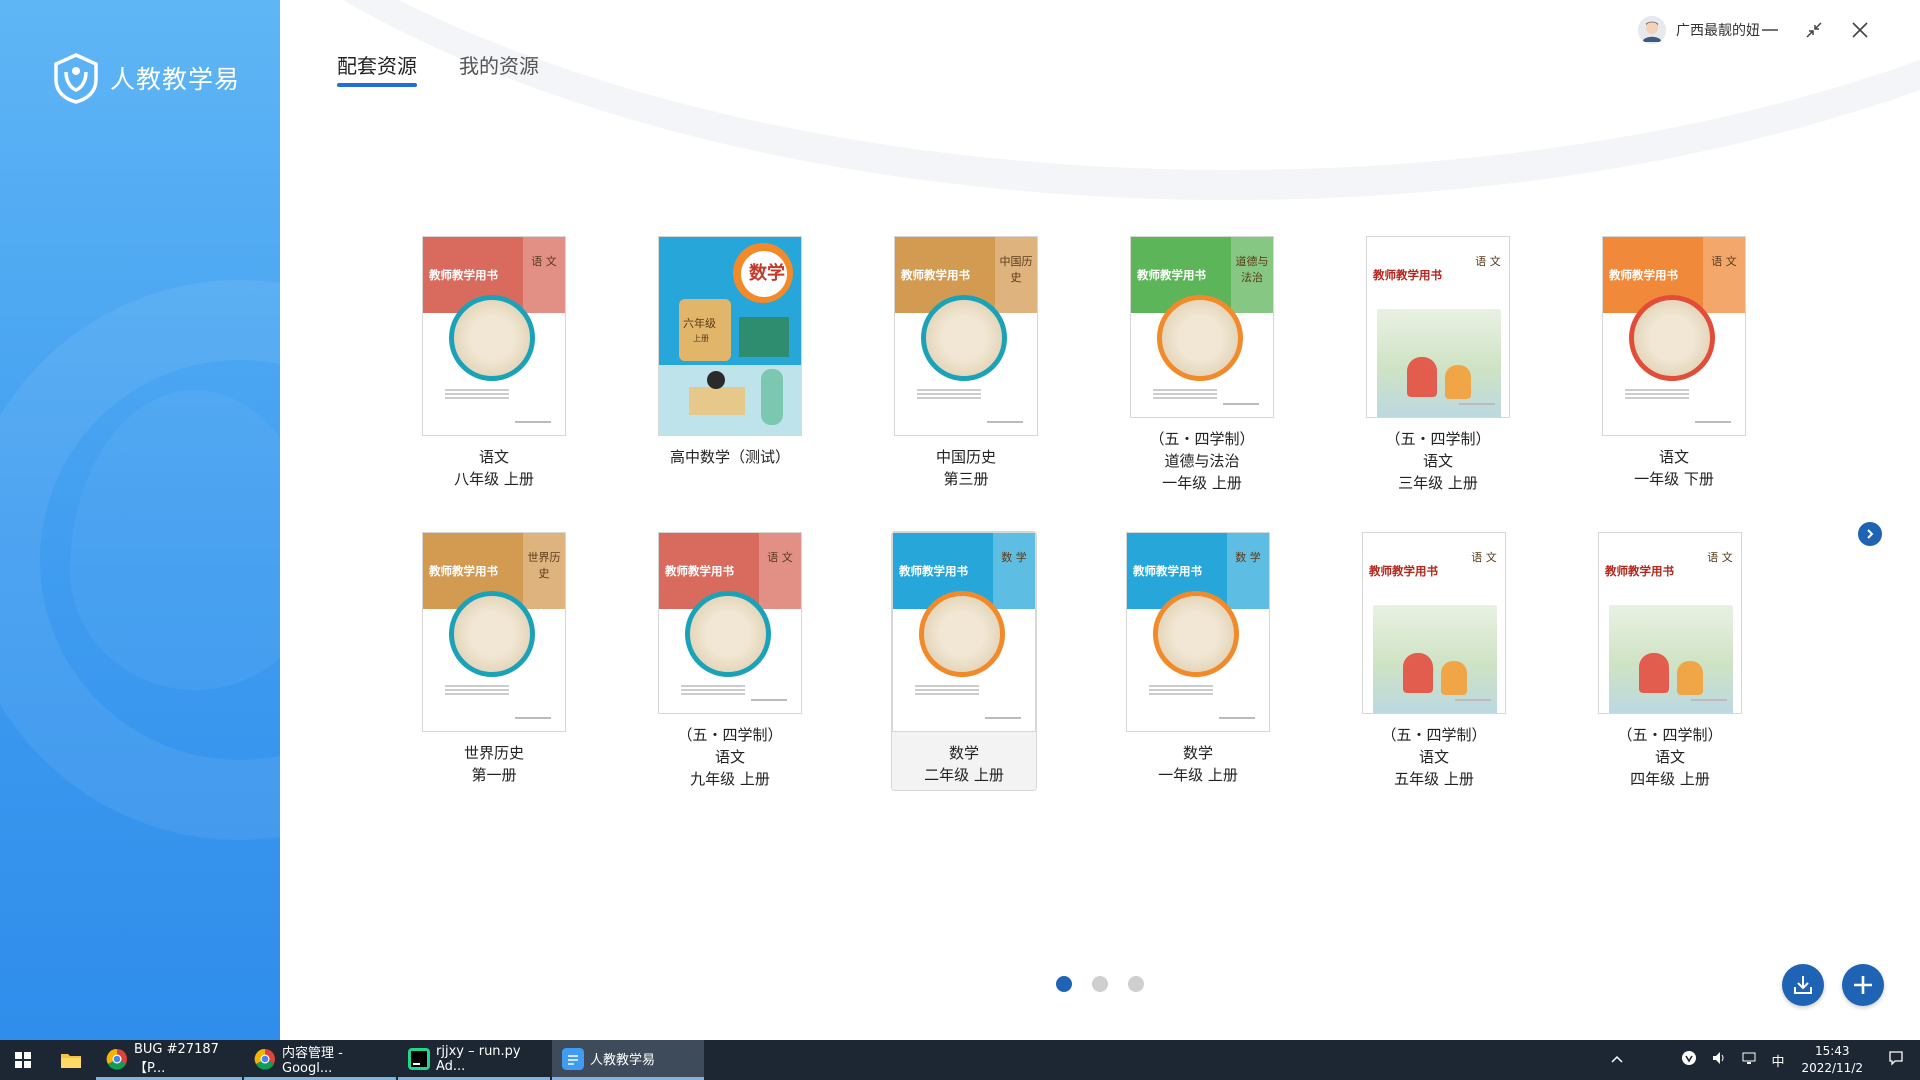 The height and width of the screenshot is (1080, 1920). What do you see at coordinates (494, 468) in the screenshot?
I see `textbook-label: 语文 八年级 上册` at bounding box center [494, 468].